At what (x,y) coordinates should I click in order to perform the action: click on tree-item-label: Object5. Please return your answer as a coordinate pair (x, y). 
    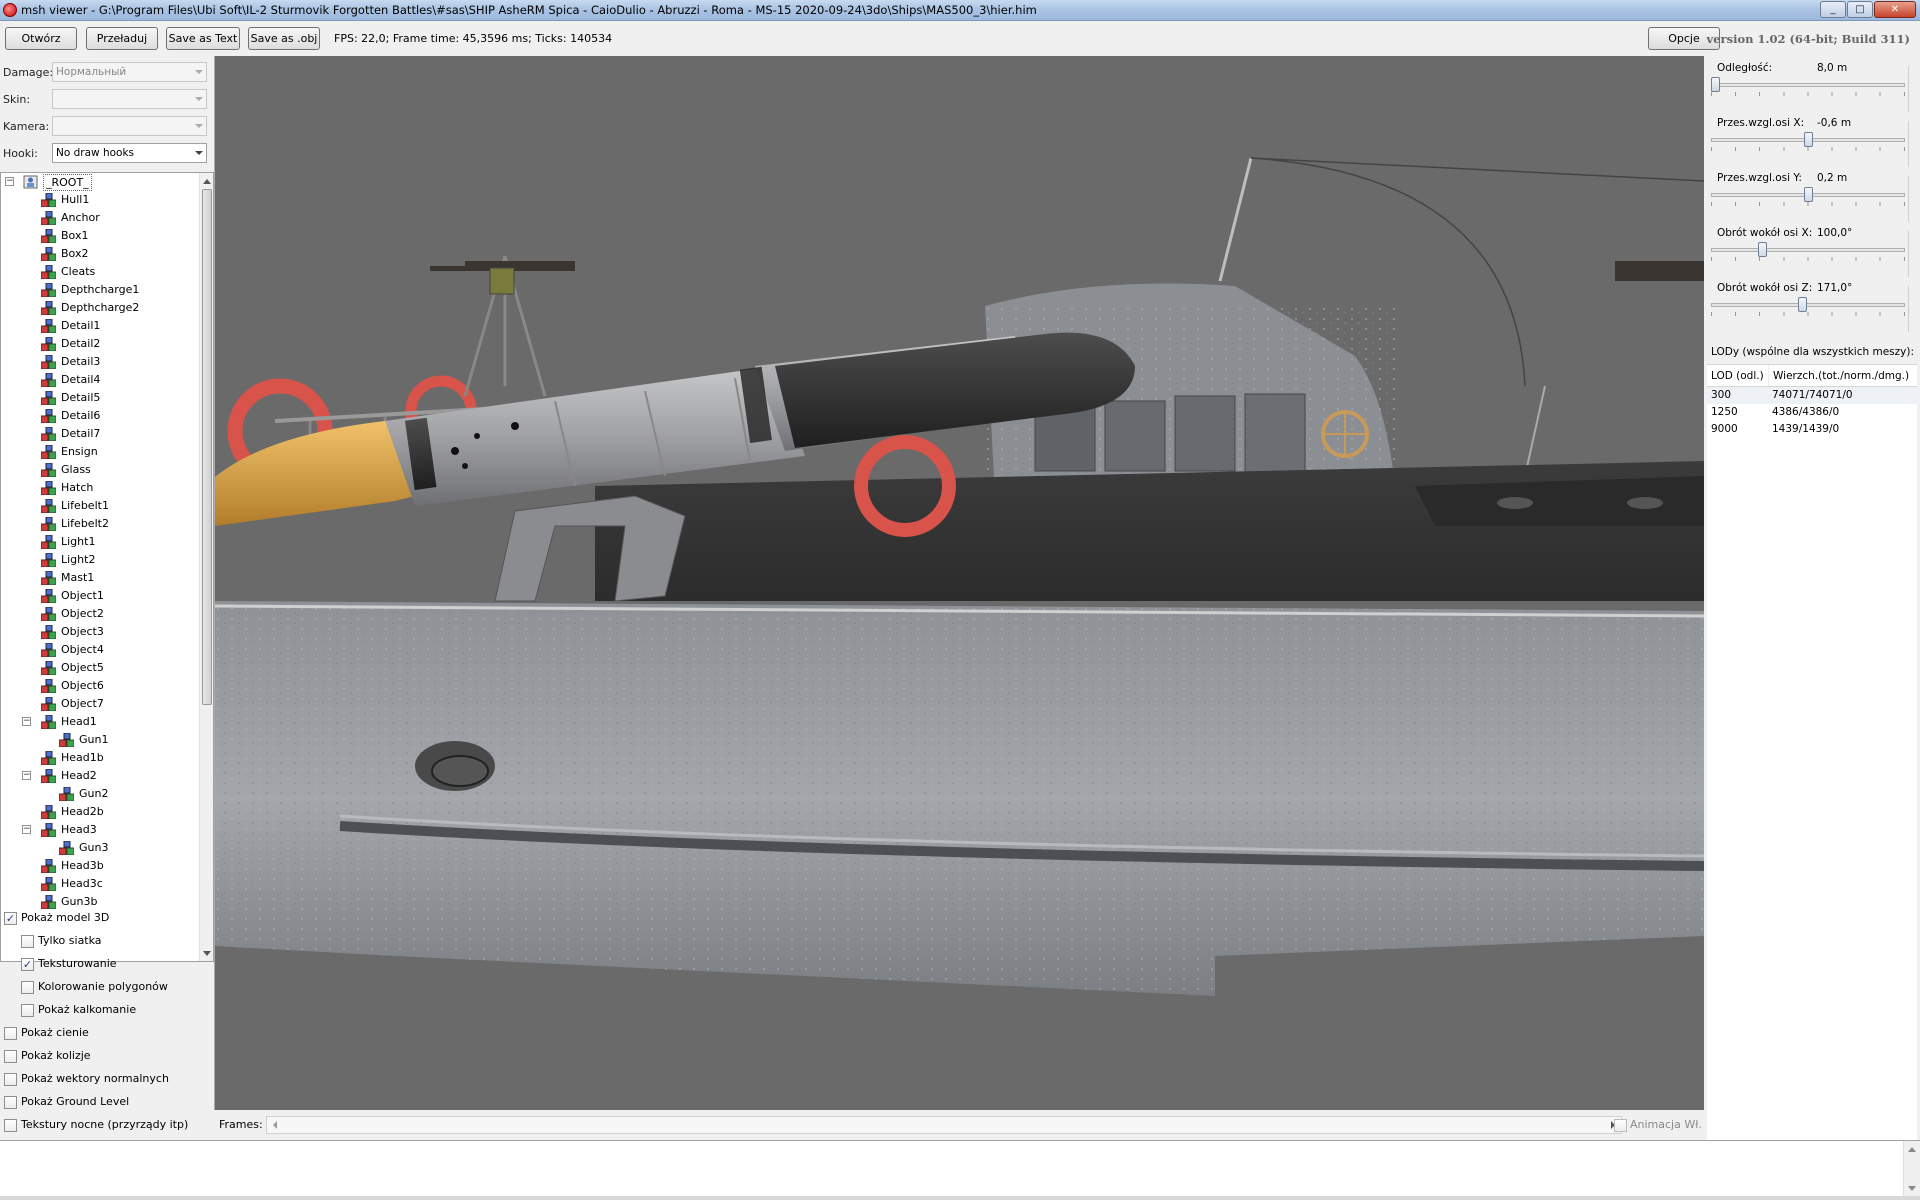
    Looking at the image, I should click on (82, 667).